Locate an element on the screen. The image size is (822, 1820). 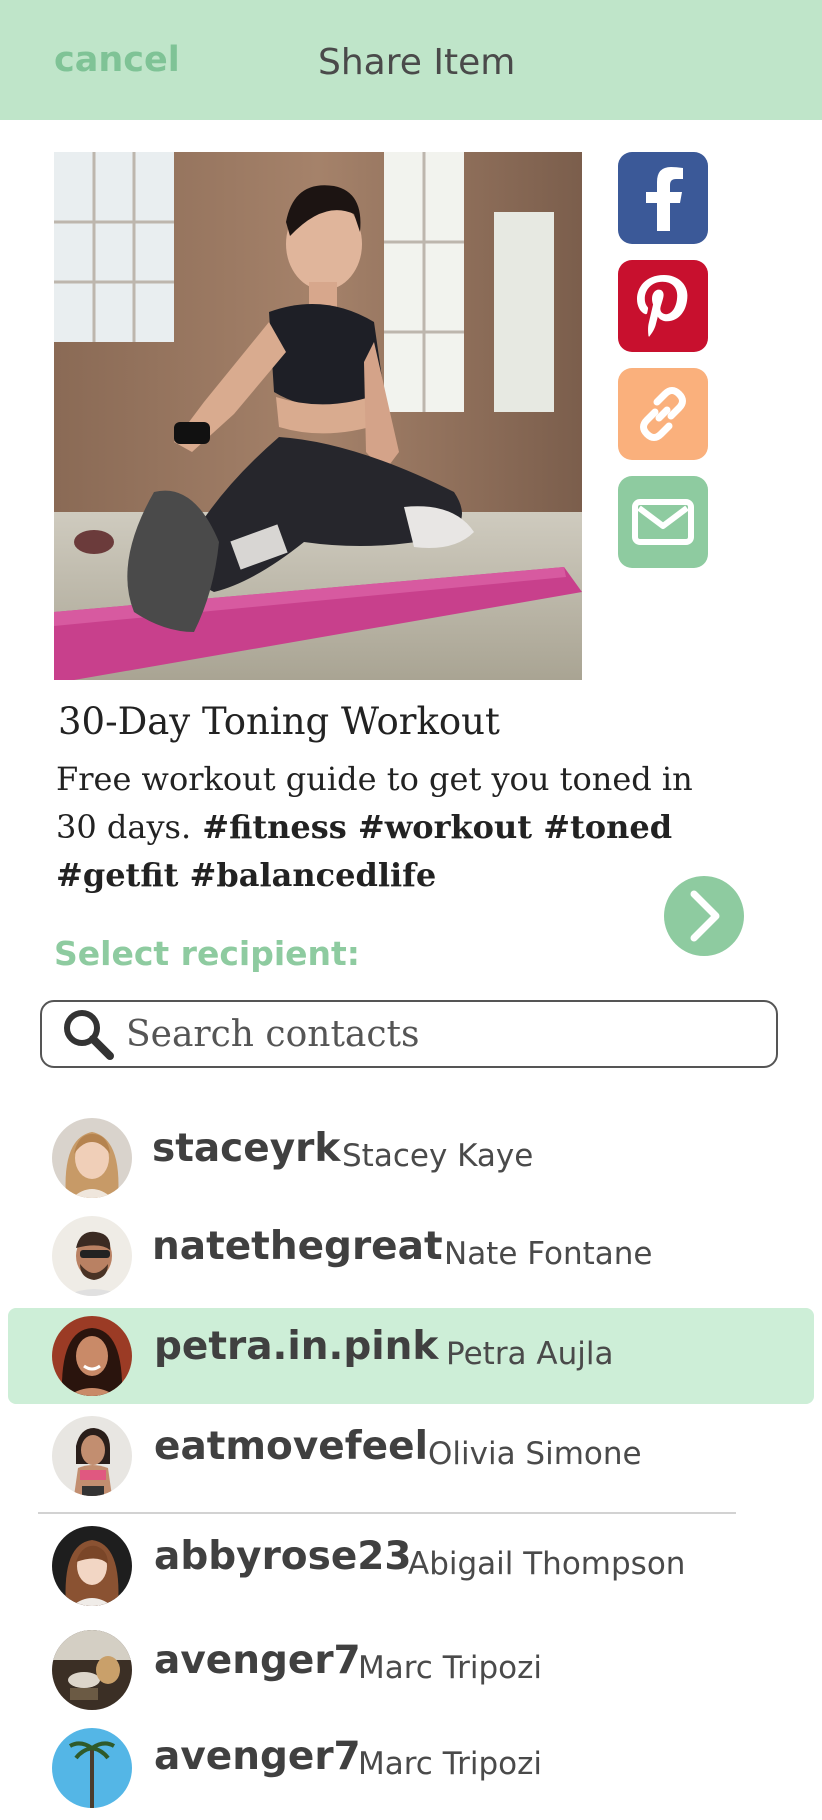
contact-name: Stacey Kaye is located at coordinates (438, 1156).